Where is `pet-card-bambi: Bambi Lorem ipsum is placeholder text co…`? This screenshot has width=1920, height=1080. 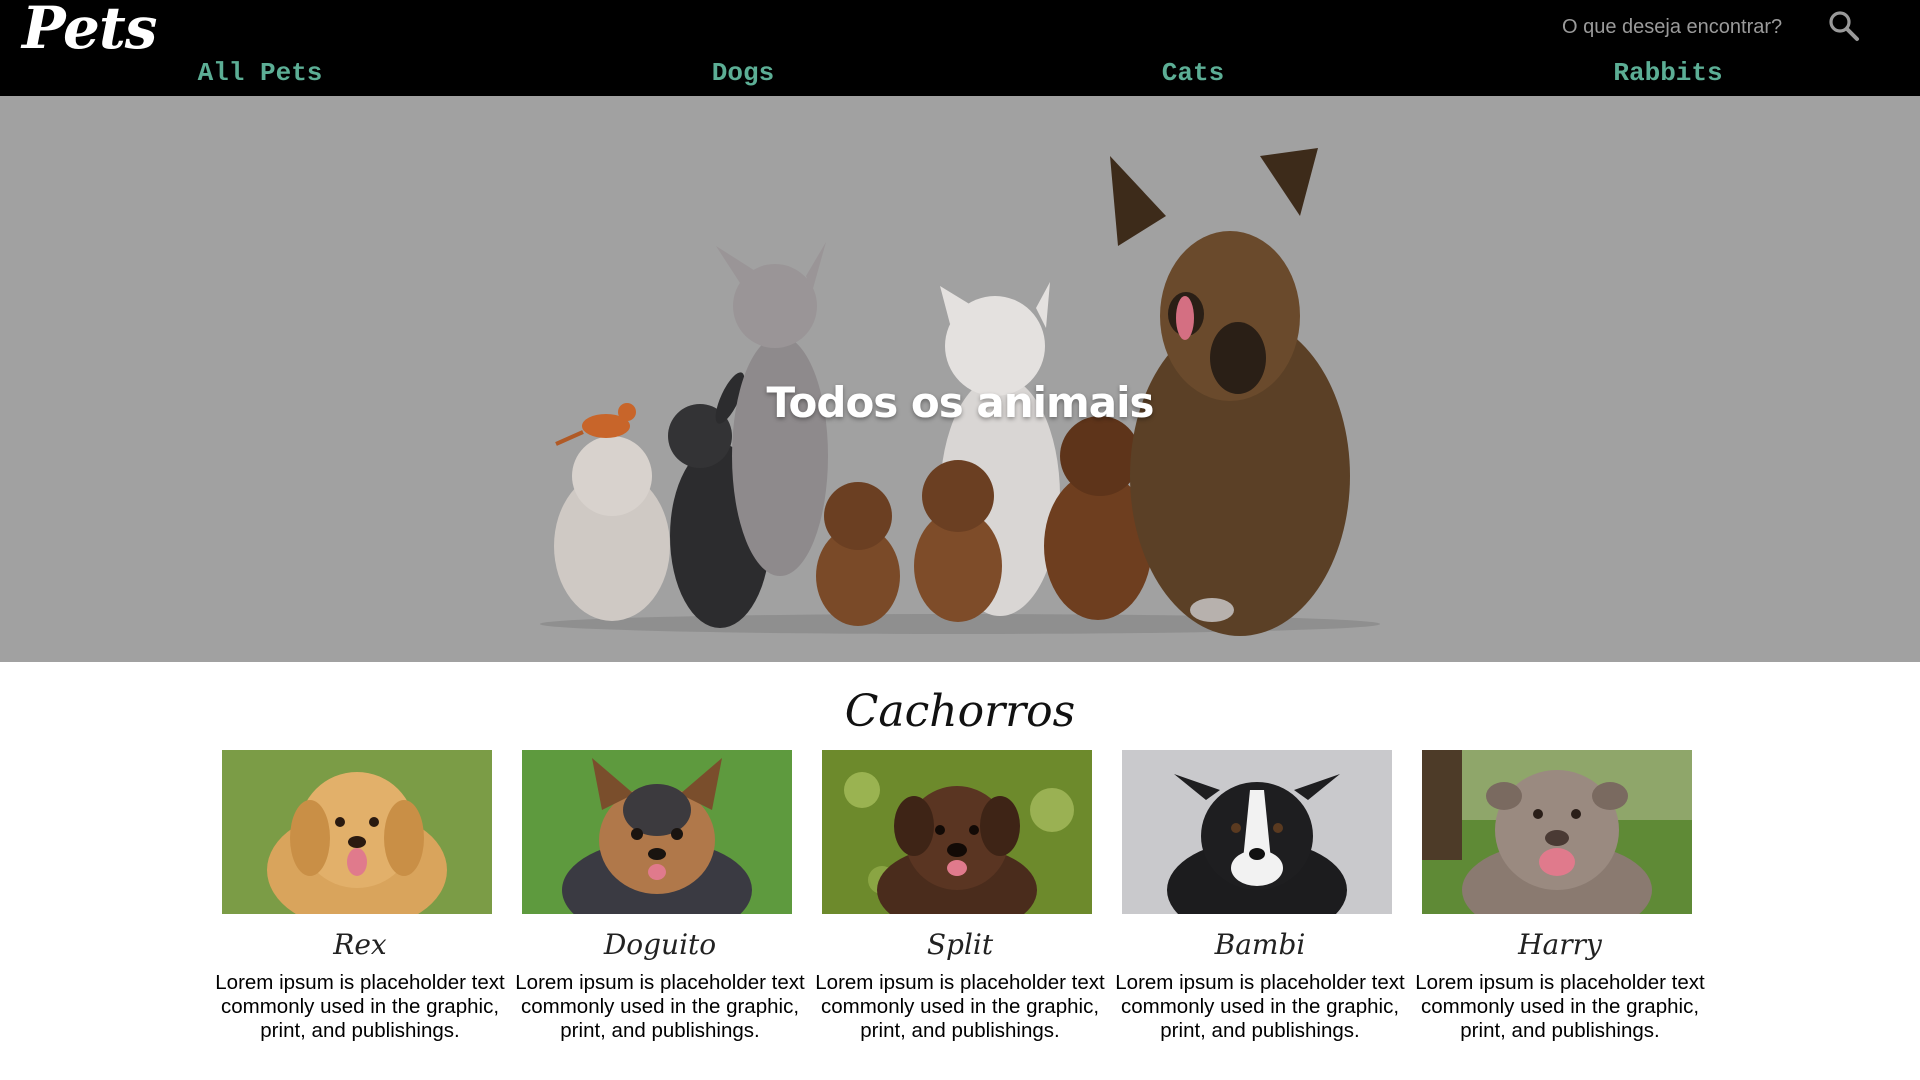
pet-card-bambi: Bambi Lorem ipsum is placeholder text co… is located at coordinates (1260, 896).